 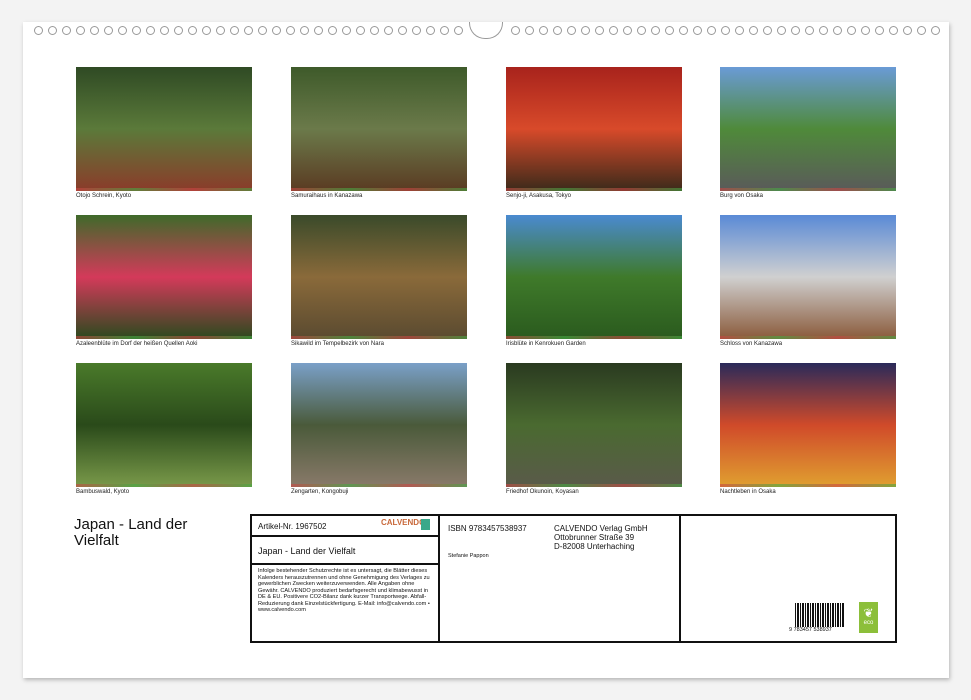 What do you see at coordinates (131, 532) in the screenshot?
I see `cover-title: Japan - Land der Vielfalt` at bounding box center [131, 532].